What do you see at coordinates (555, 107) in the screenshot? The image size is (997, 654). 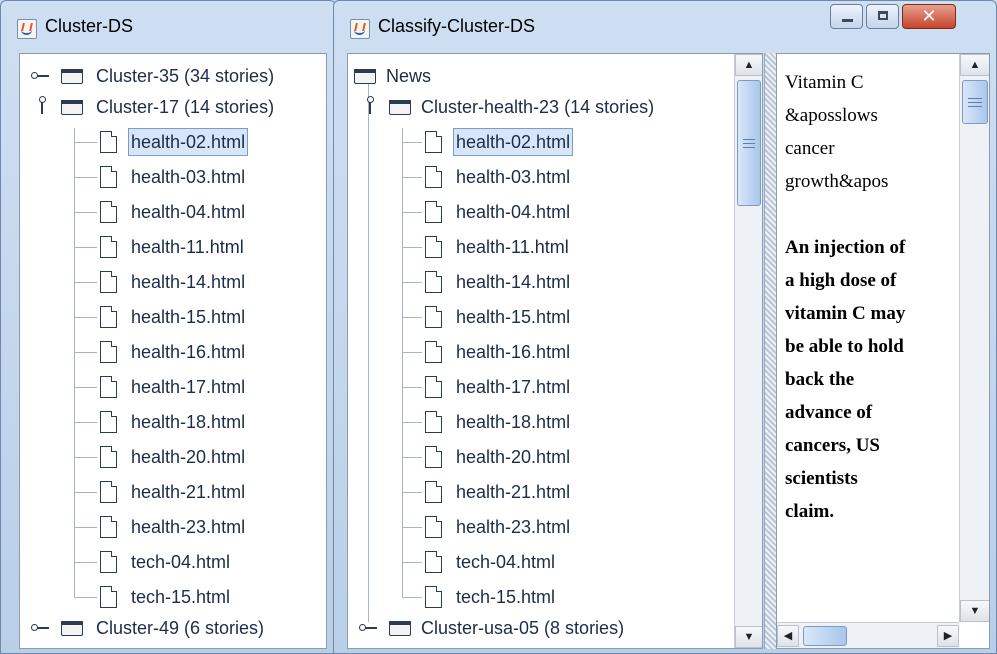 I see `tree-node-cluster-health-23: Cluster-health-23 (14 stories)` at bounding box center [555, 107].